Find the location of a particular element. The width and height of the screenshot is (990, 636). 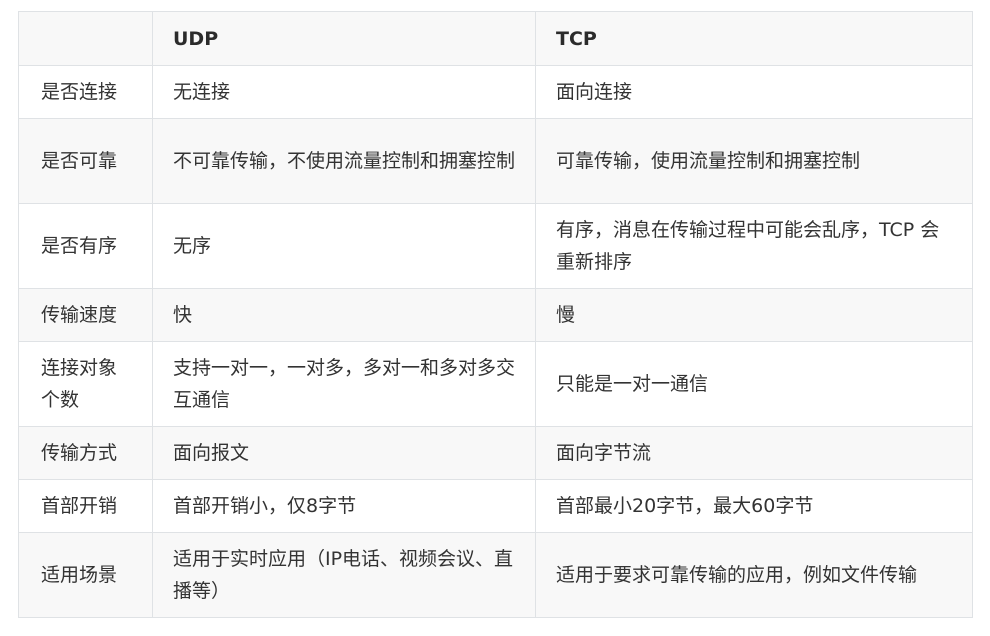

tcp-cell: 有序，消息在传输过程中可能会乱序，TCP 会重新排序 is located at coordinates (754, 246).